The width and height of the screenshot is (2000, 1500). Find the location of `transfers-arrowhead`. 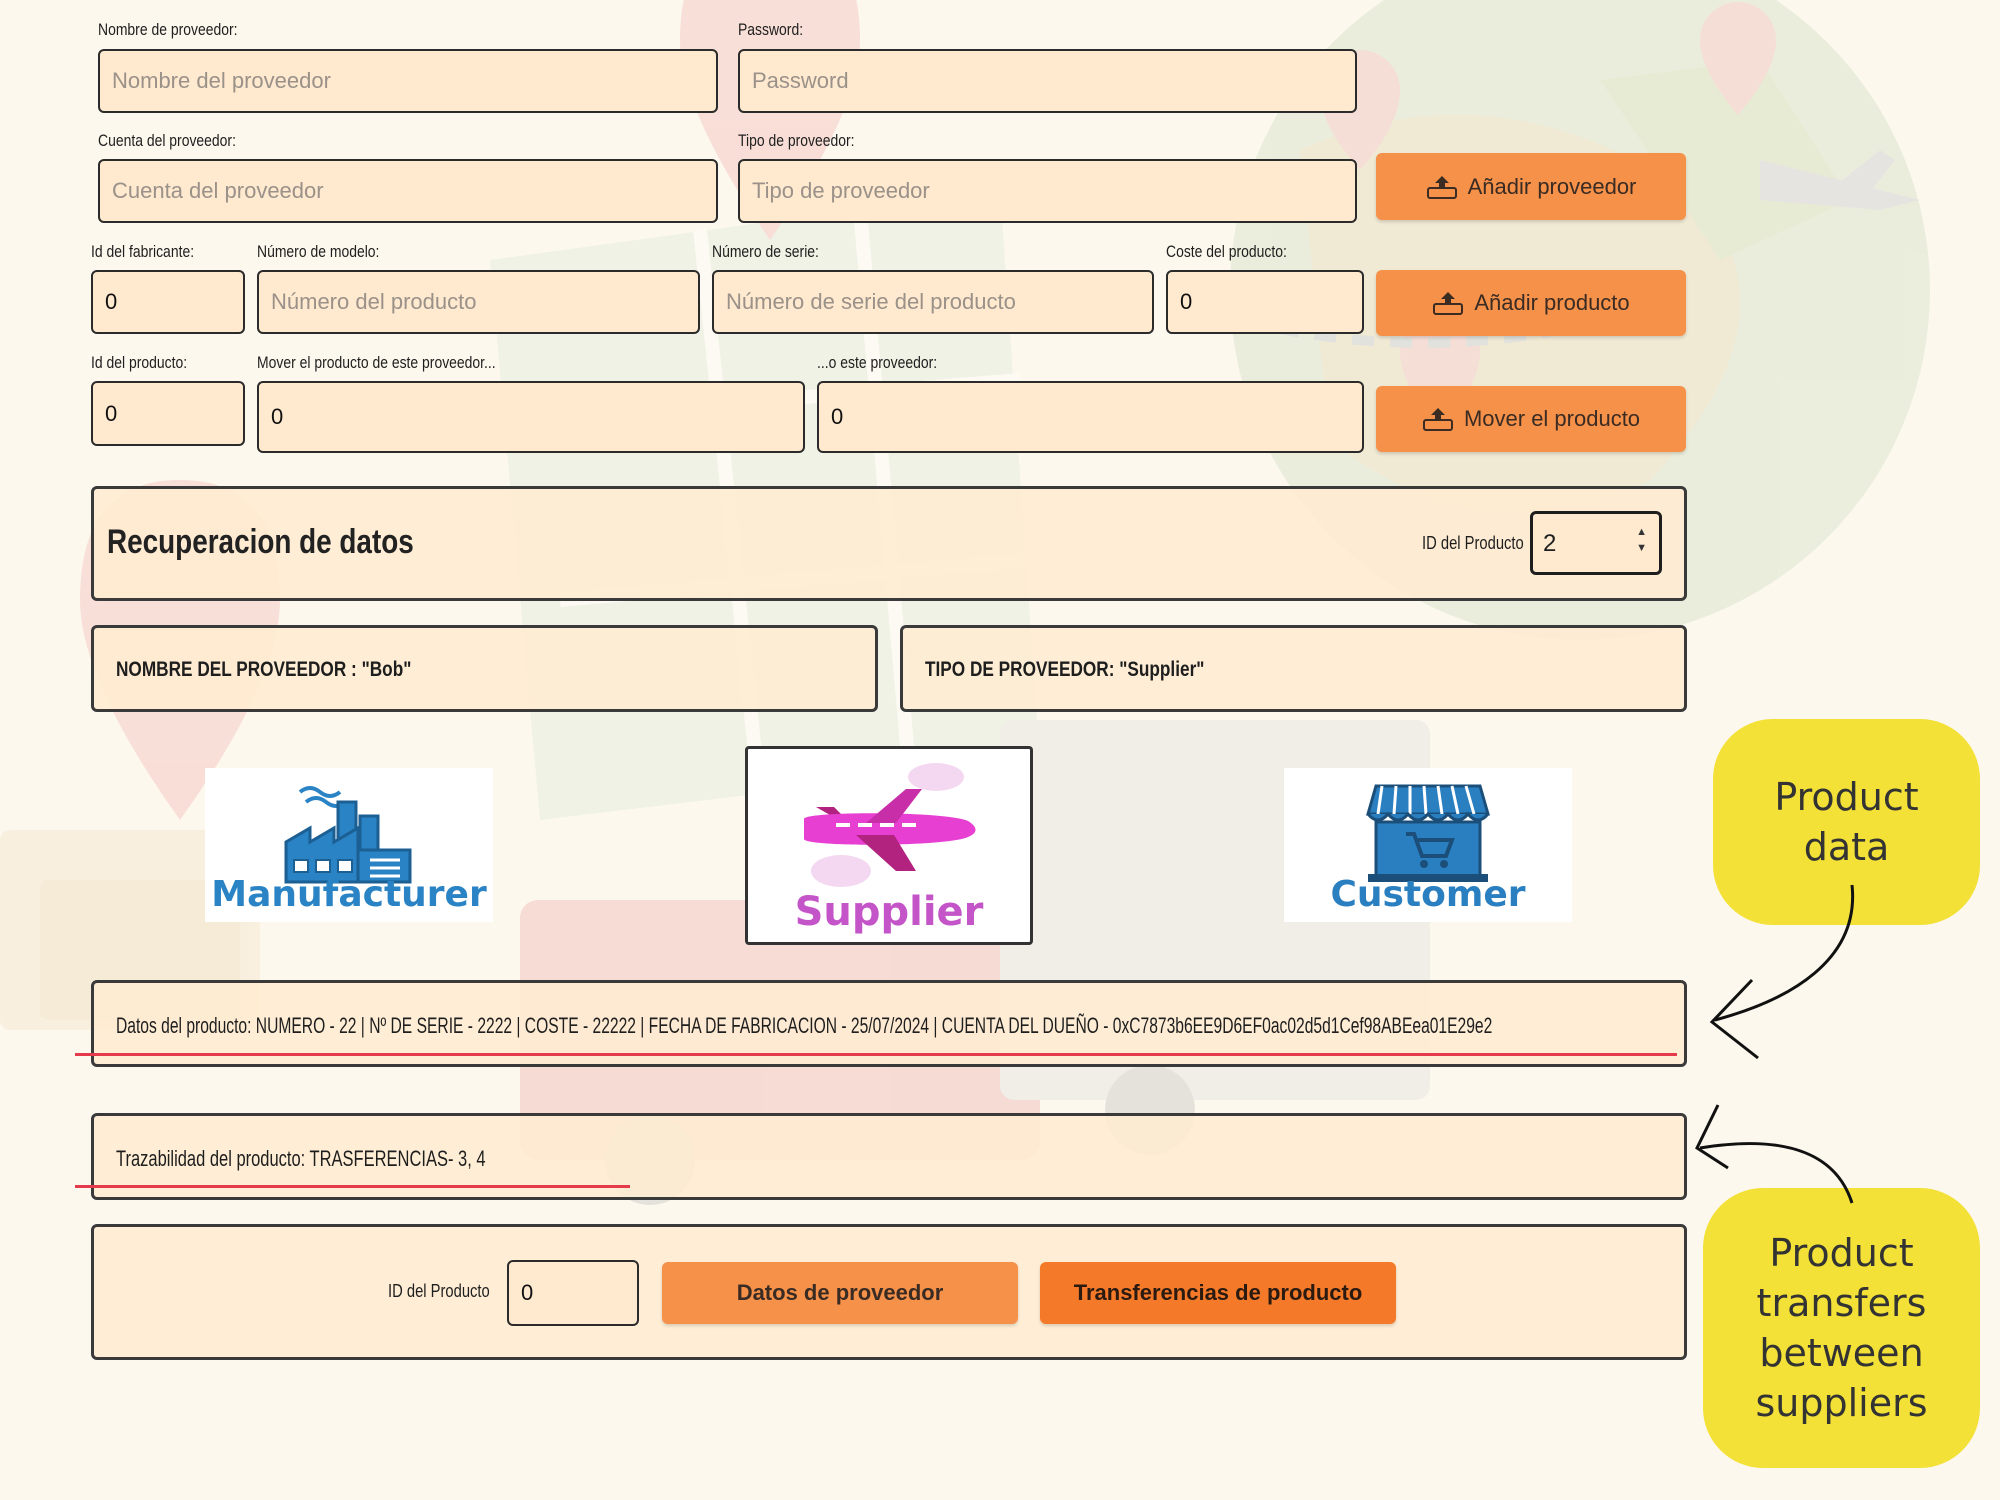

transfers-arrowhead is located at coordinates (1712, 1137).